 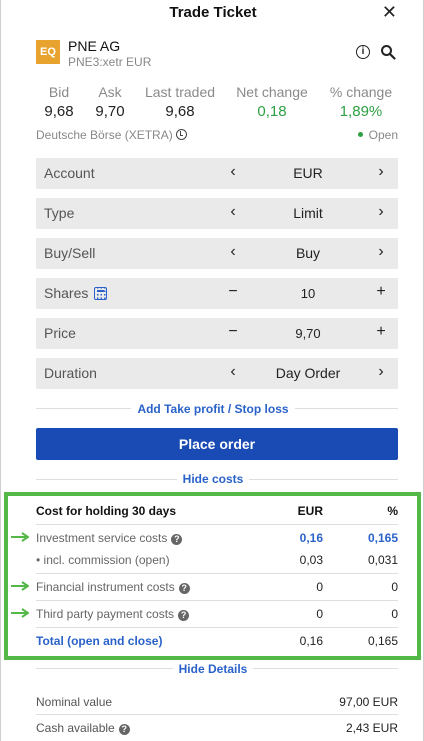 What do you see at coordinates (272, 111) in the screenshot?
I see `quote-value: 0,18` at bounding box center [272, 111].